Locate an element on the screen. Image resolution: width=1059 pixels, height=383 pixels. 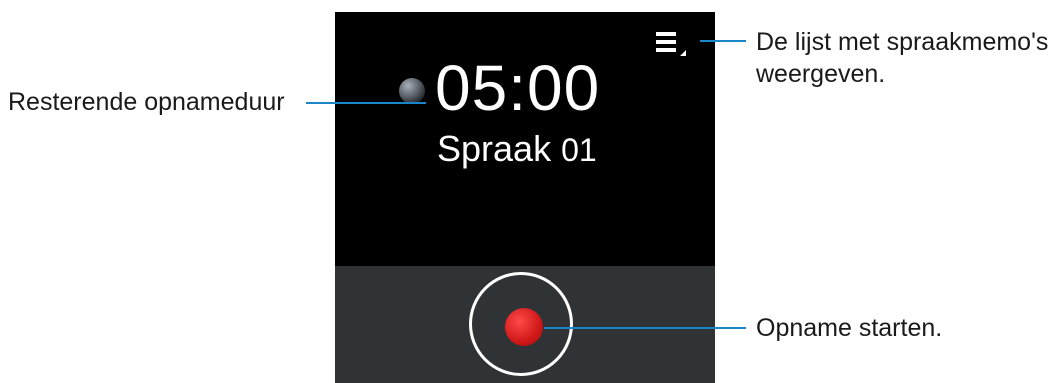
remaining-time: 05:00 is located at coordinates (518, 88).